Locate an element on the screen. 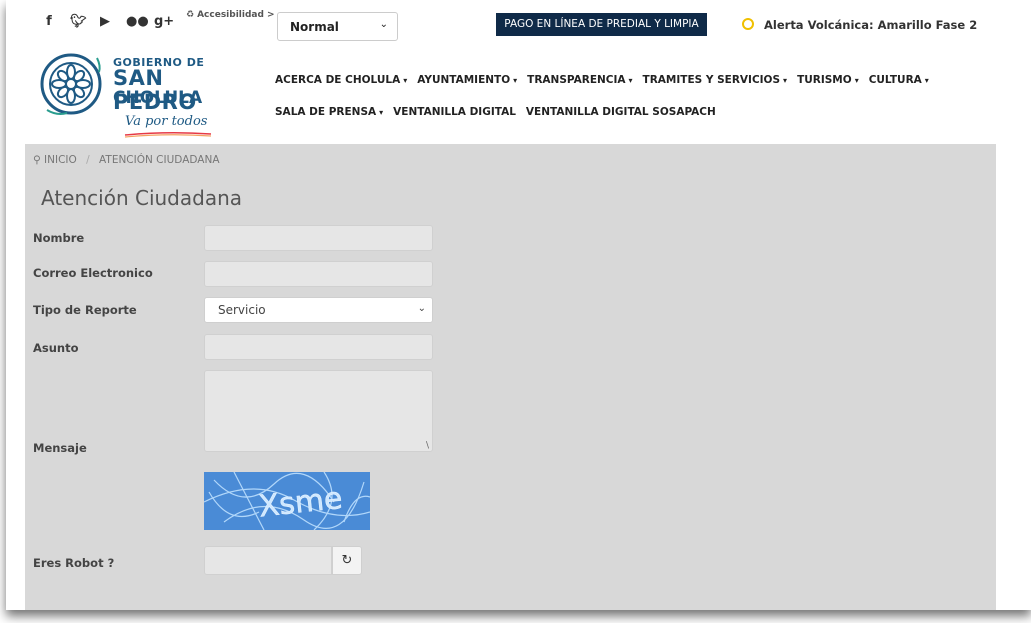  page-title: Atención Ciudadana is located at coordinates (142, 198).